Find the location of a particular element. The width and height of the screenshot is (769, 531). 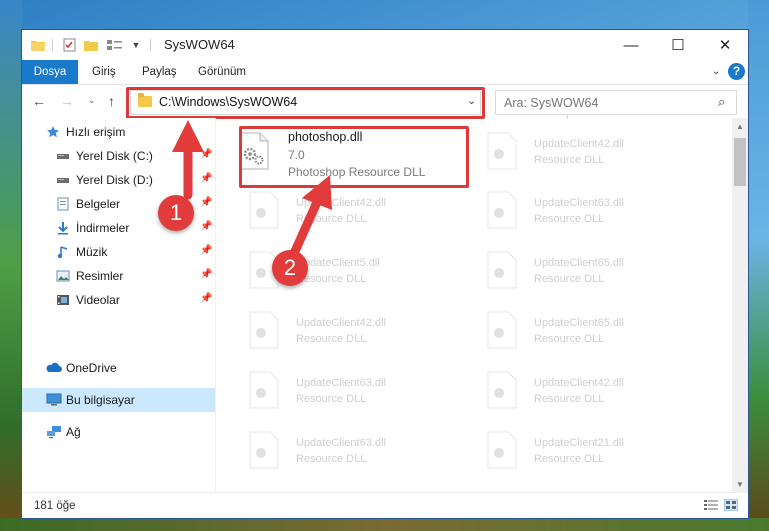

close-button: ✕ is located at coordinates (725, 45).